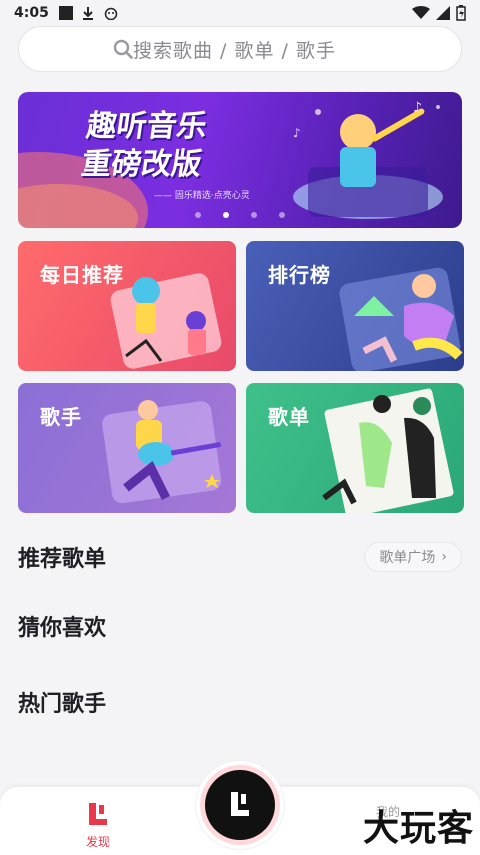 This screenshot has width=480, height=855. I want to click on watermark: 大玩客, so click(418, 828).